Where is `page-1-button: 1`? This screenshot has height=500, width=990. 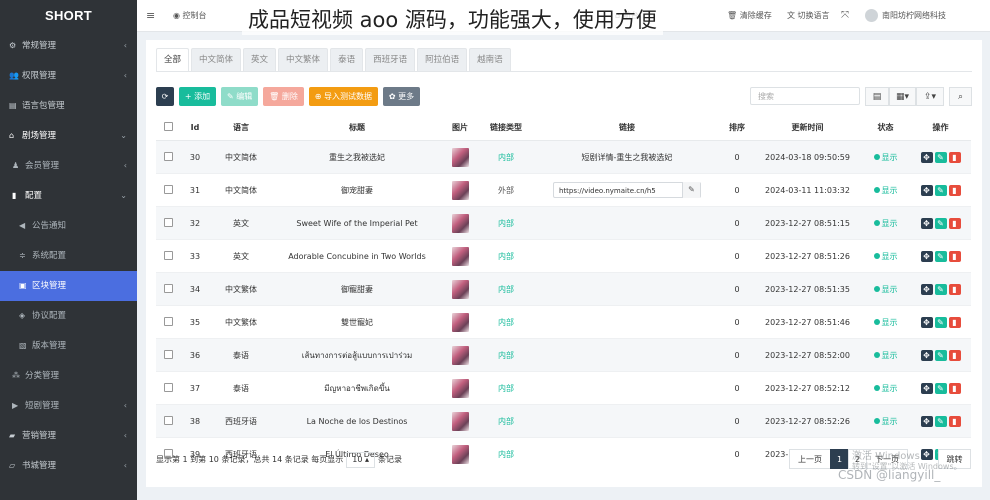
page-1-button: 1 is located at coordinates (839, 459).